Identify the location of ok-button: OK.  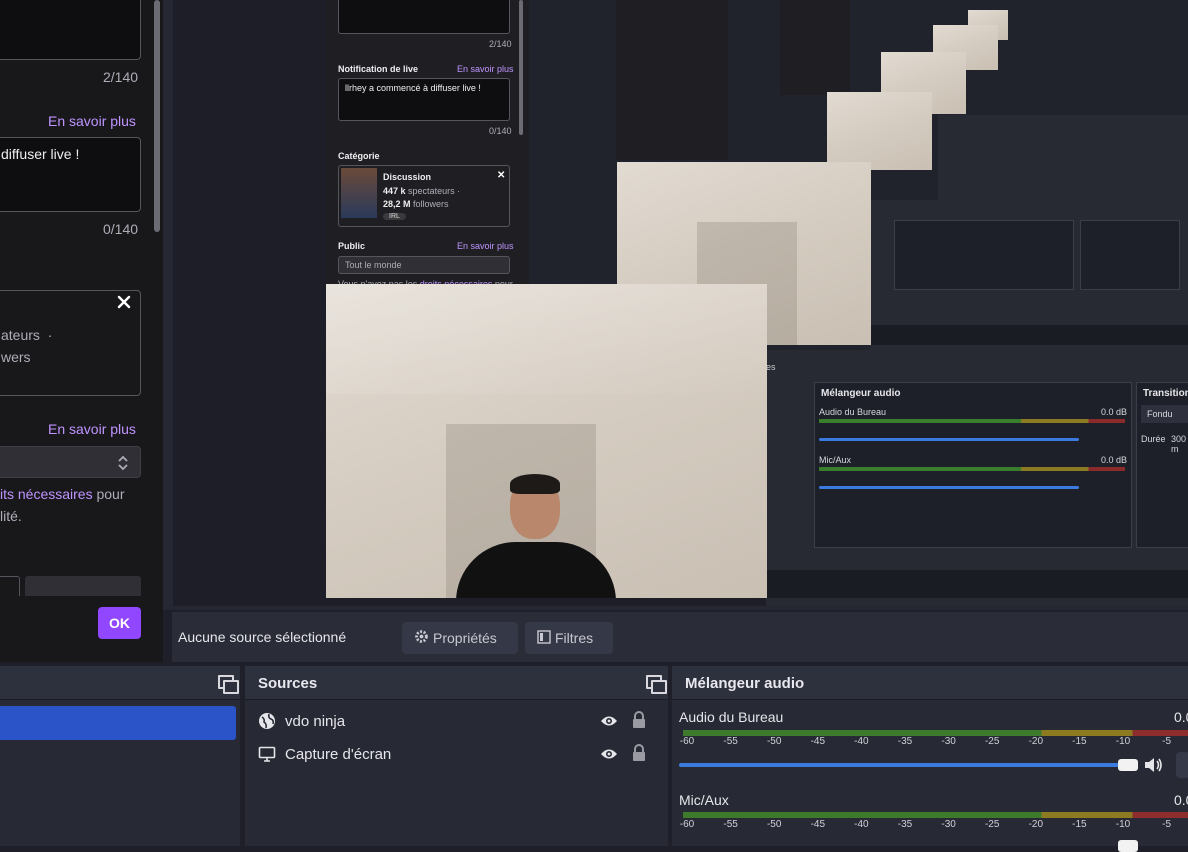
(119, 623).